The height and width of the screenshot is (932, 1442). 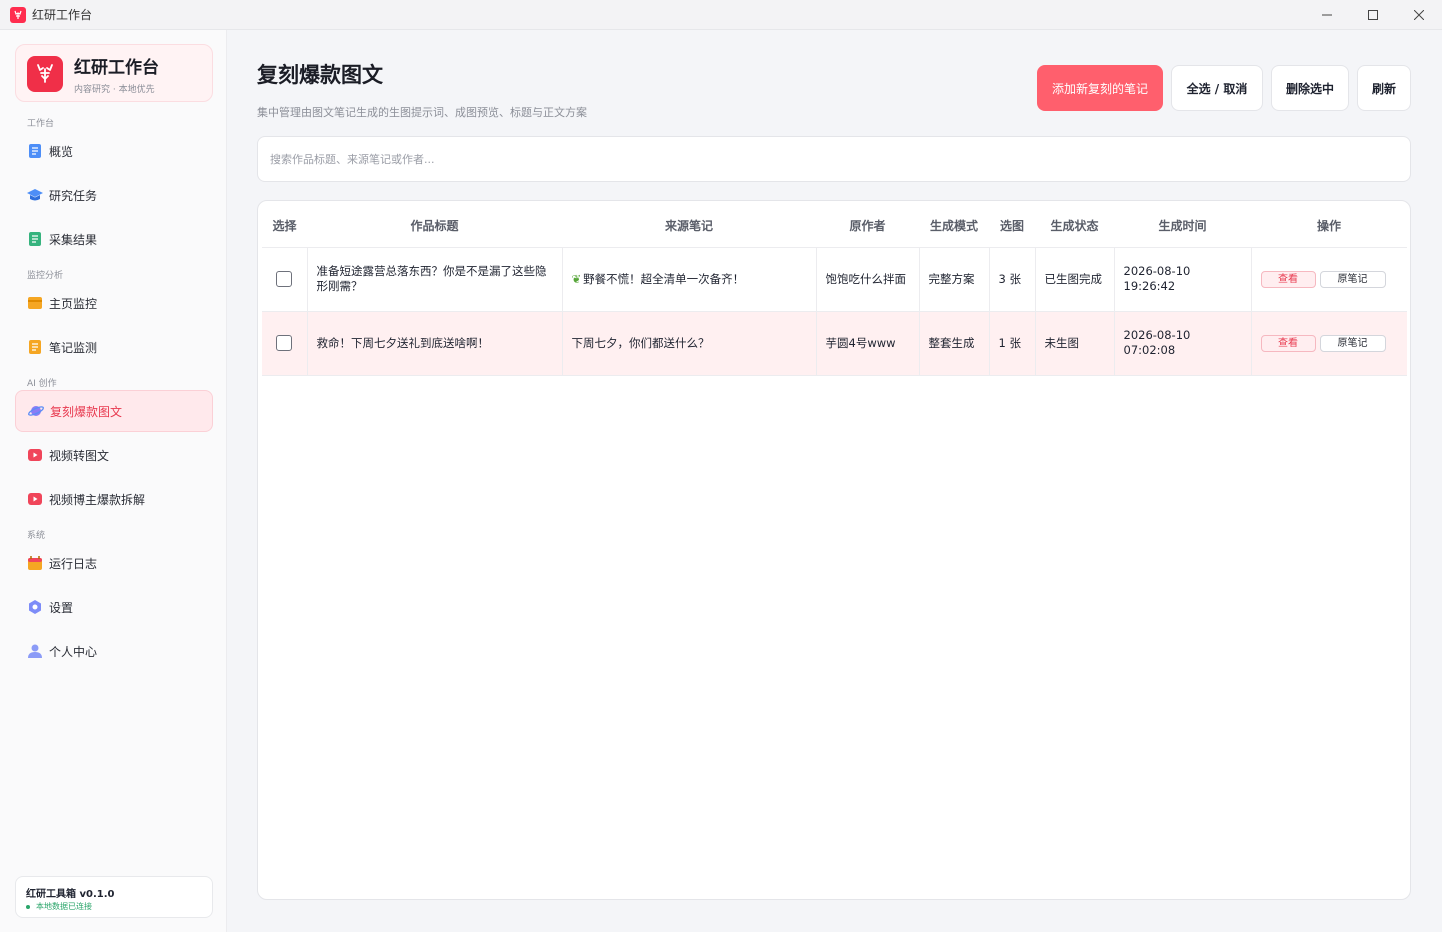 What do you see at coordinates (114, 347) in the screenshot?
I see `sidebar-item-note-monitor: 笔记监测` at bounding box center [114, 347].